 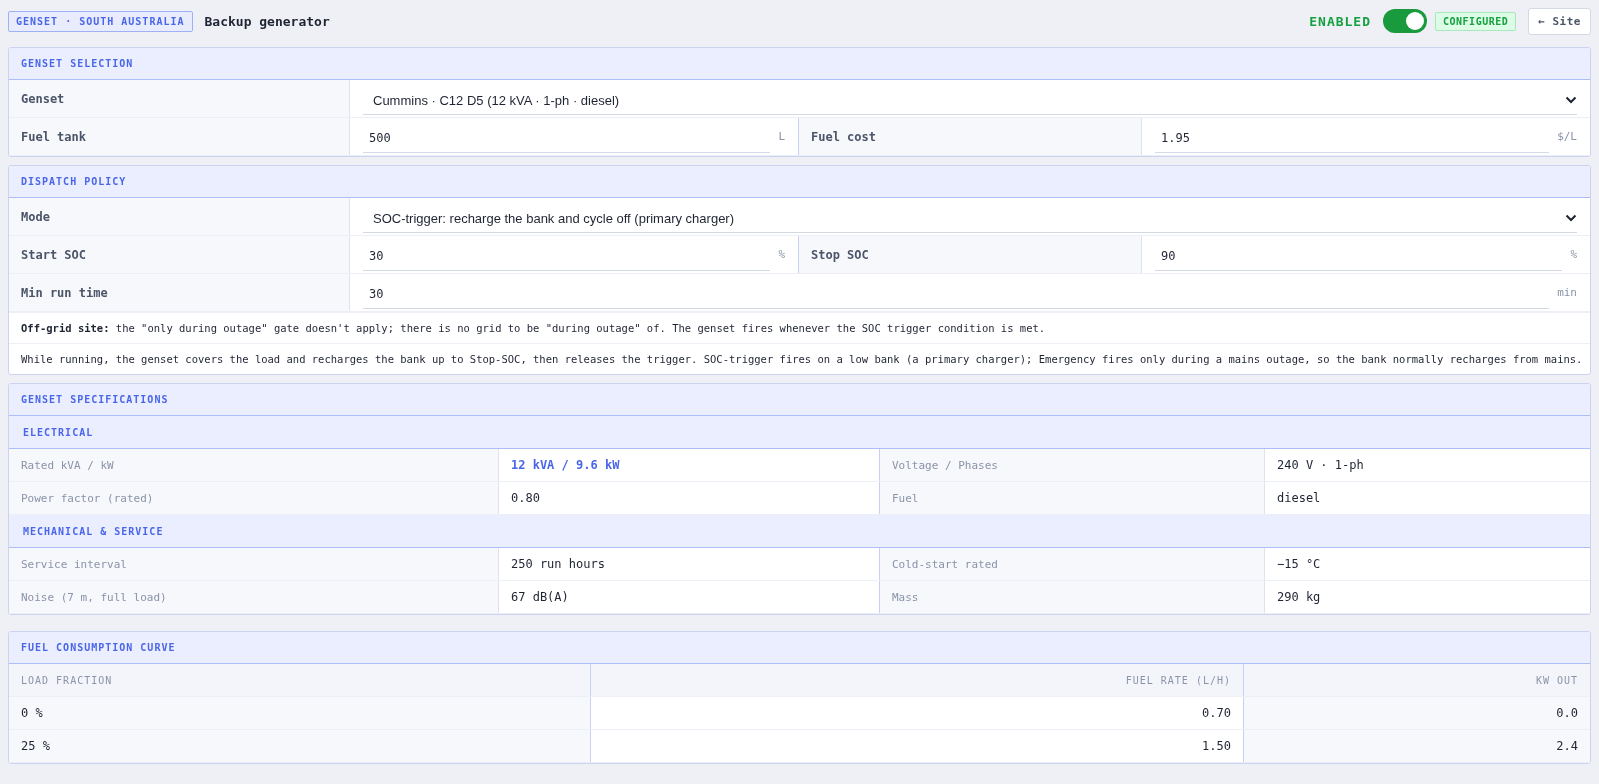 I want to click on unit-label: min, so click(x=1567, y=292).